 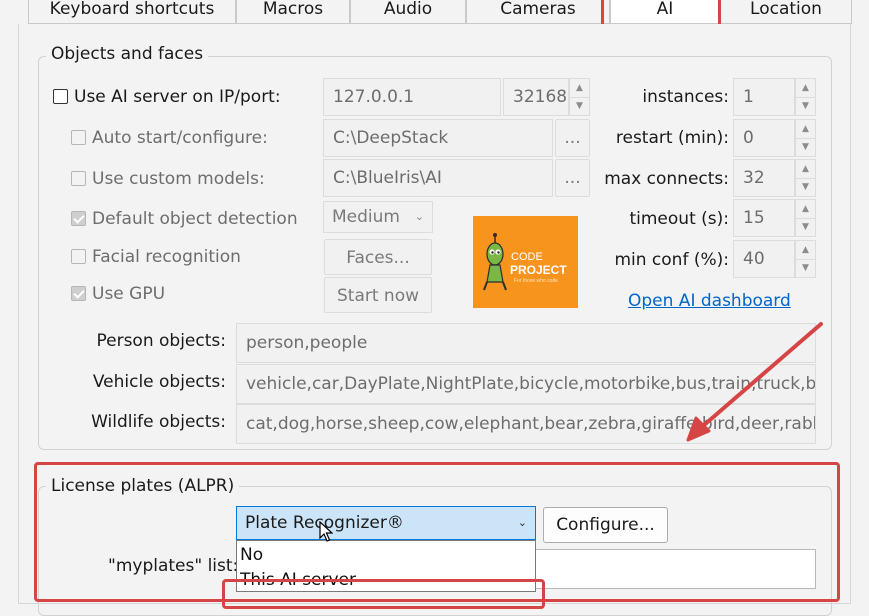 I want to click on use-ai-server-label: Use AI server on IP/port:, so click(x=177, y=97).